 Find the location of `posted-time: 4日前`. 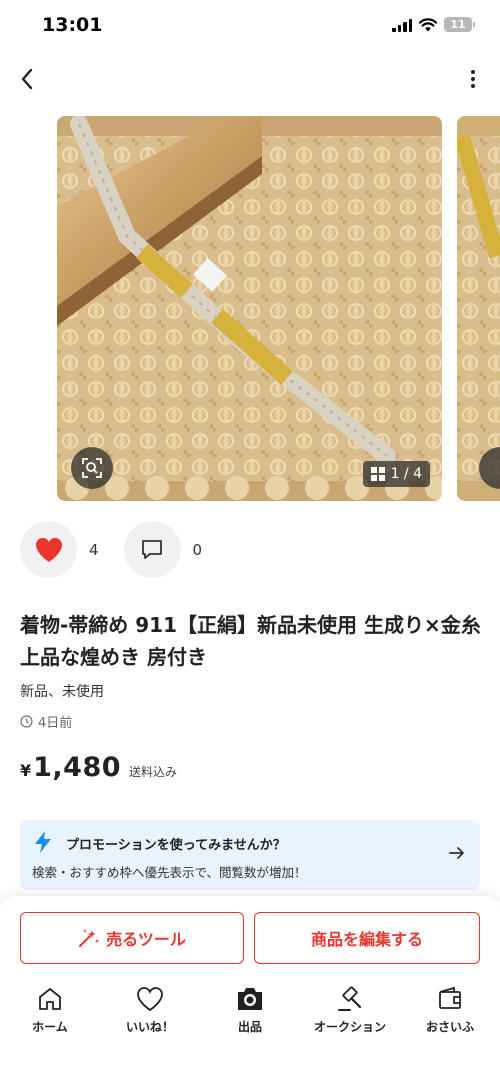

posted-time: 4日前 is located at coordinates (46, 721).